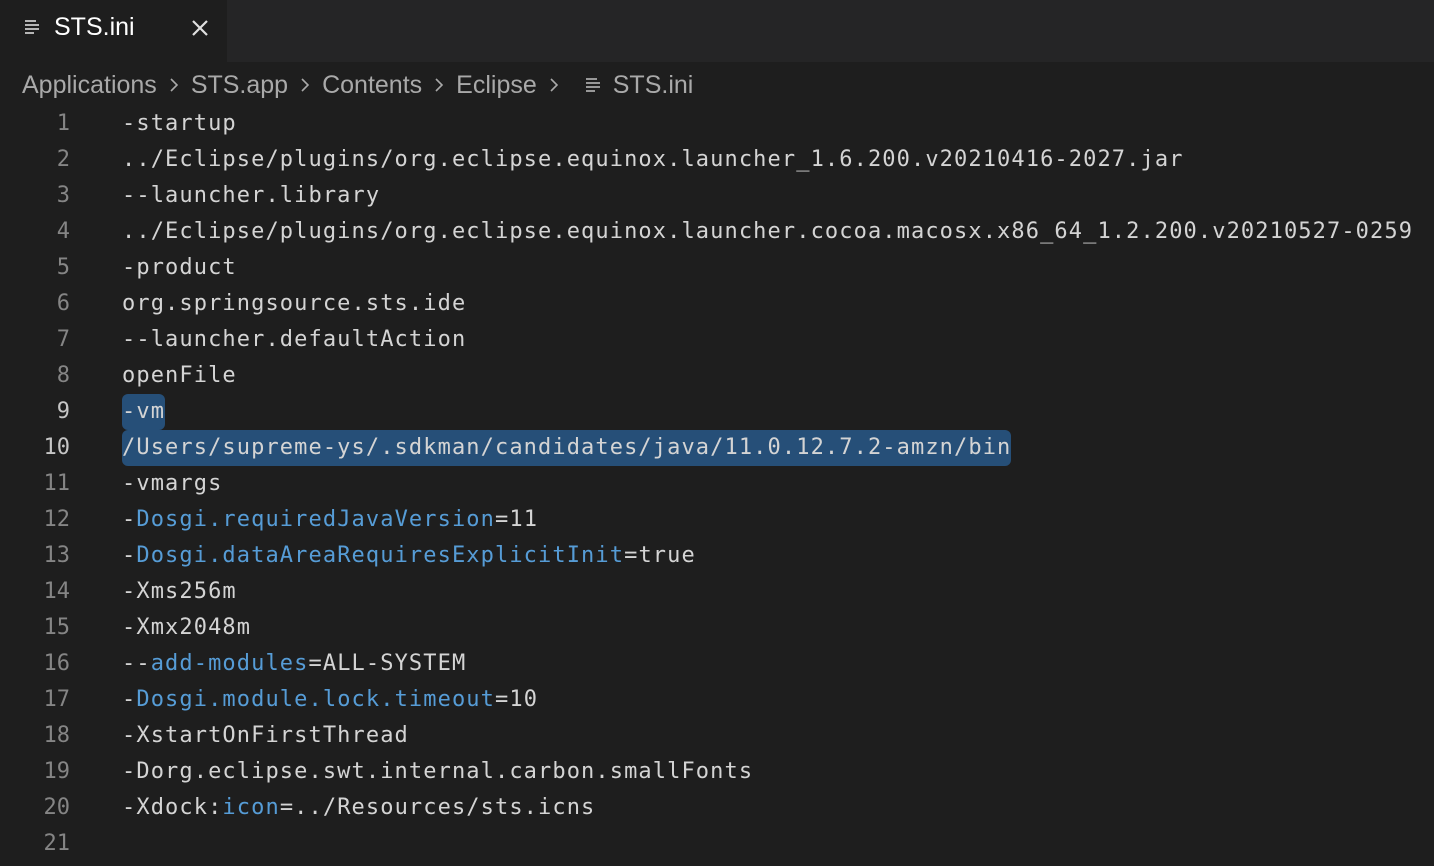  What do you see at coordinates (136, 663) in the screenshot?
I see `ini-text-token: --` at bounding box center [136, 663].